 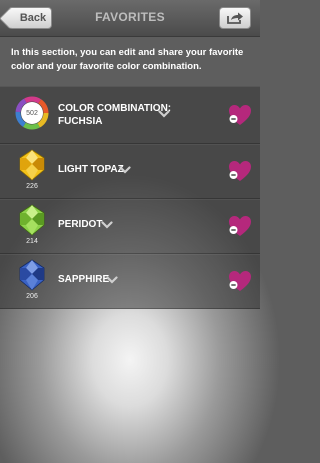 What do you see at coordinates (32, 186) in the screenshot?
I see `color-number: 226` at bounding box center [32, 186].